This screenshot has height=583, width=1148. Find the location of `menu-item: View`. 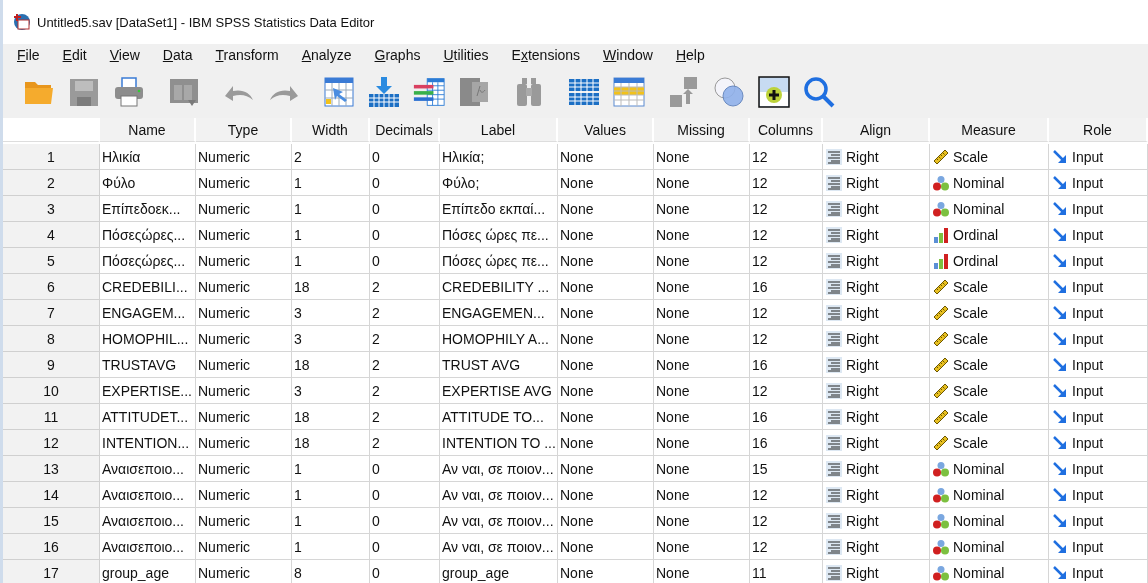

menu-item: View is located at coordinates (128, 55).